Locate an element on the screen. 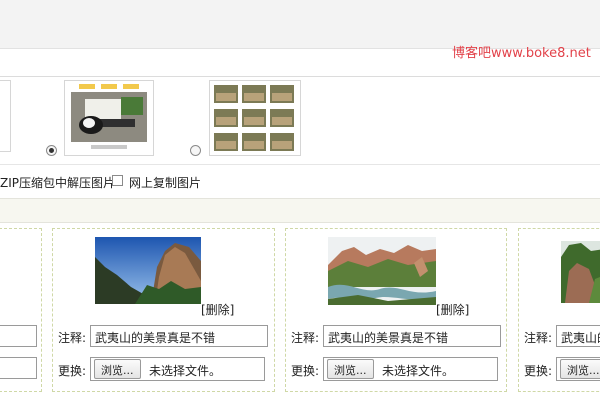  web-copy-label: 网上复制图片 is located at coordinates (165, 183).